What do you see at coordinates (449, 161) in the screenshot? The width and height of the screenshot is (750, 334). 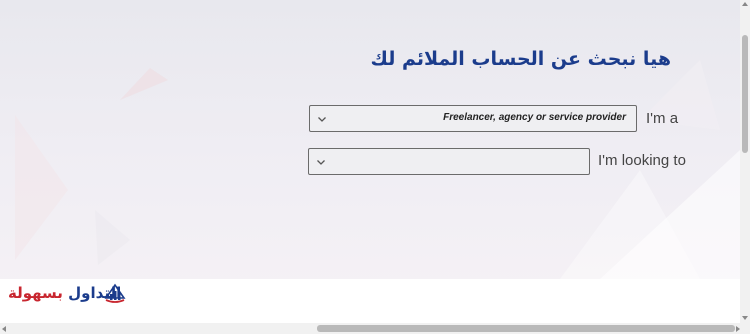 I see `looking-for-select` at bounding box center [449, 161].